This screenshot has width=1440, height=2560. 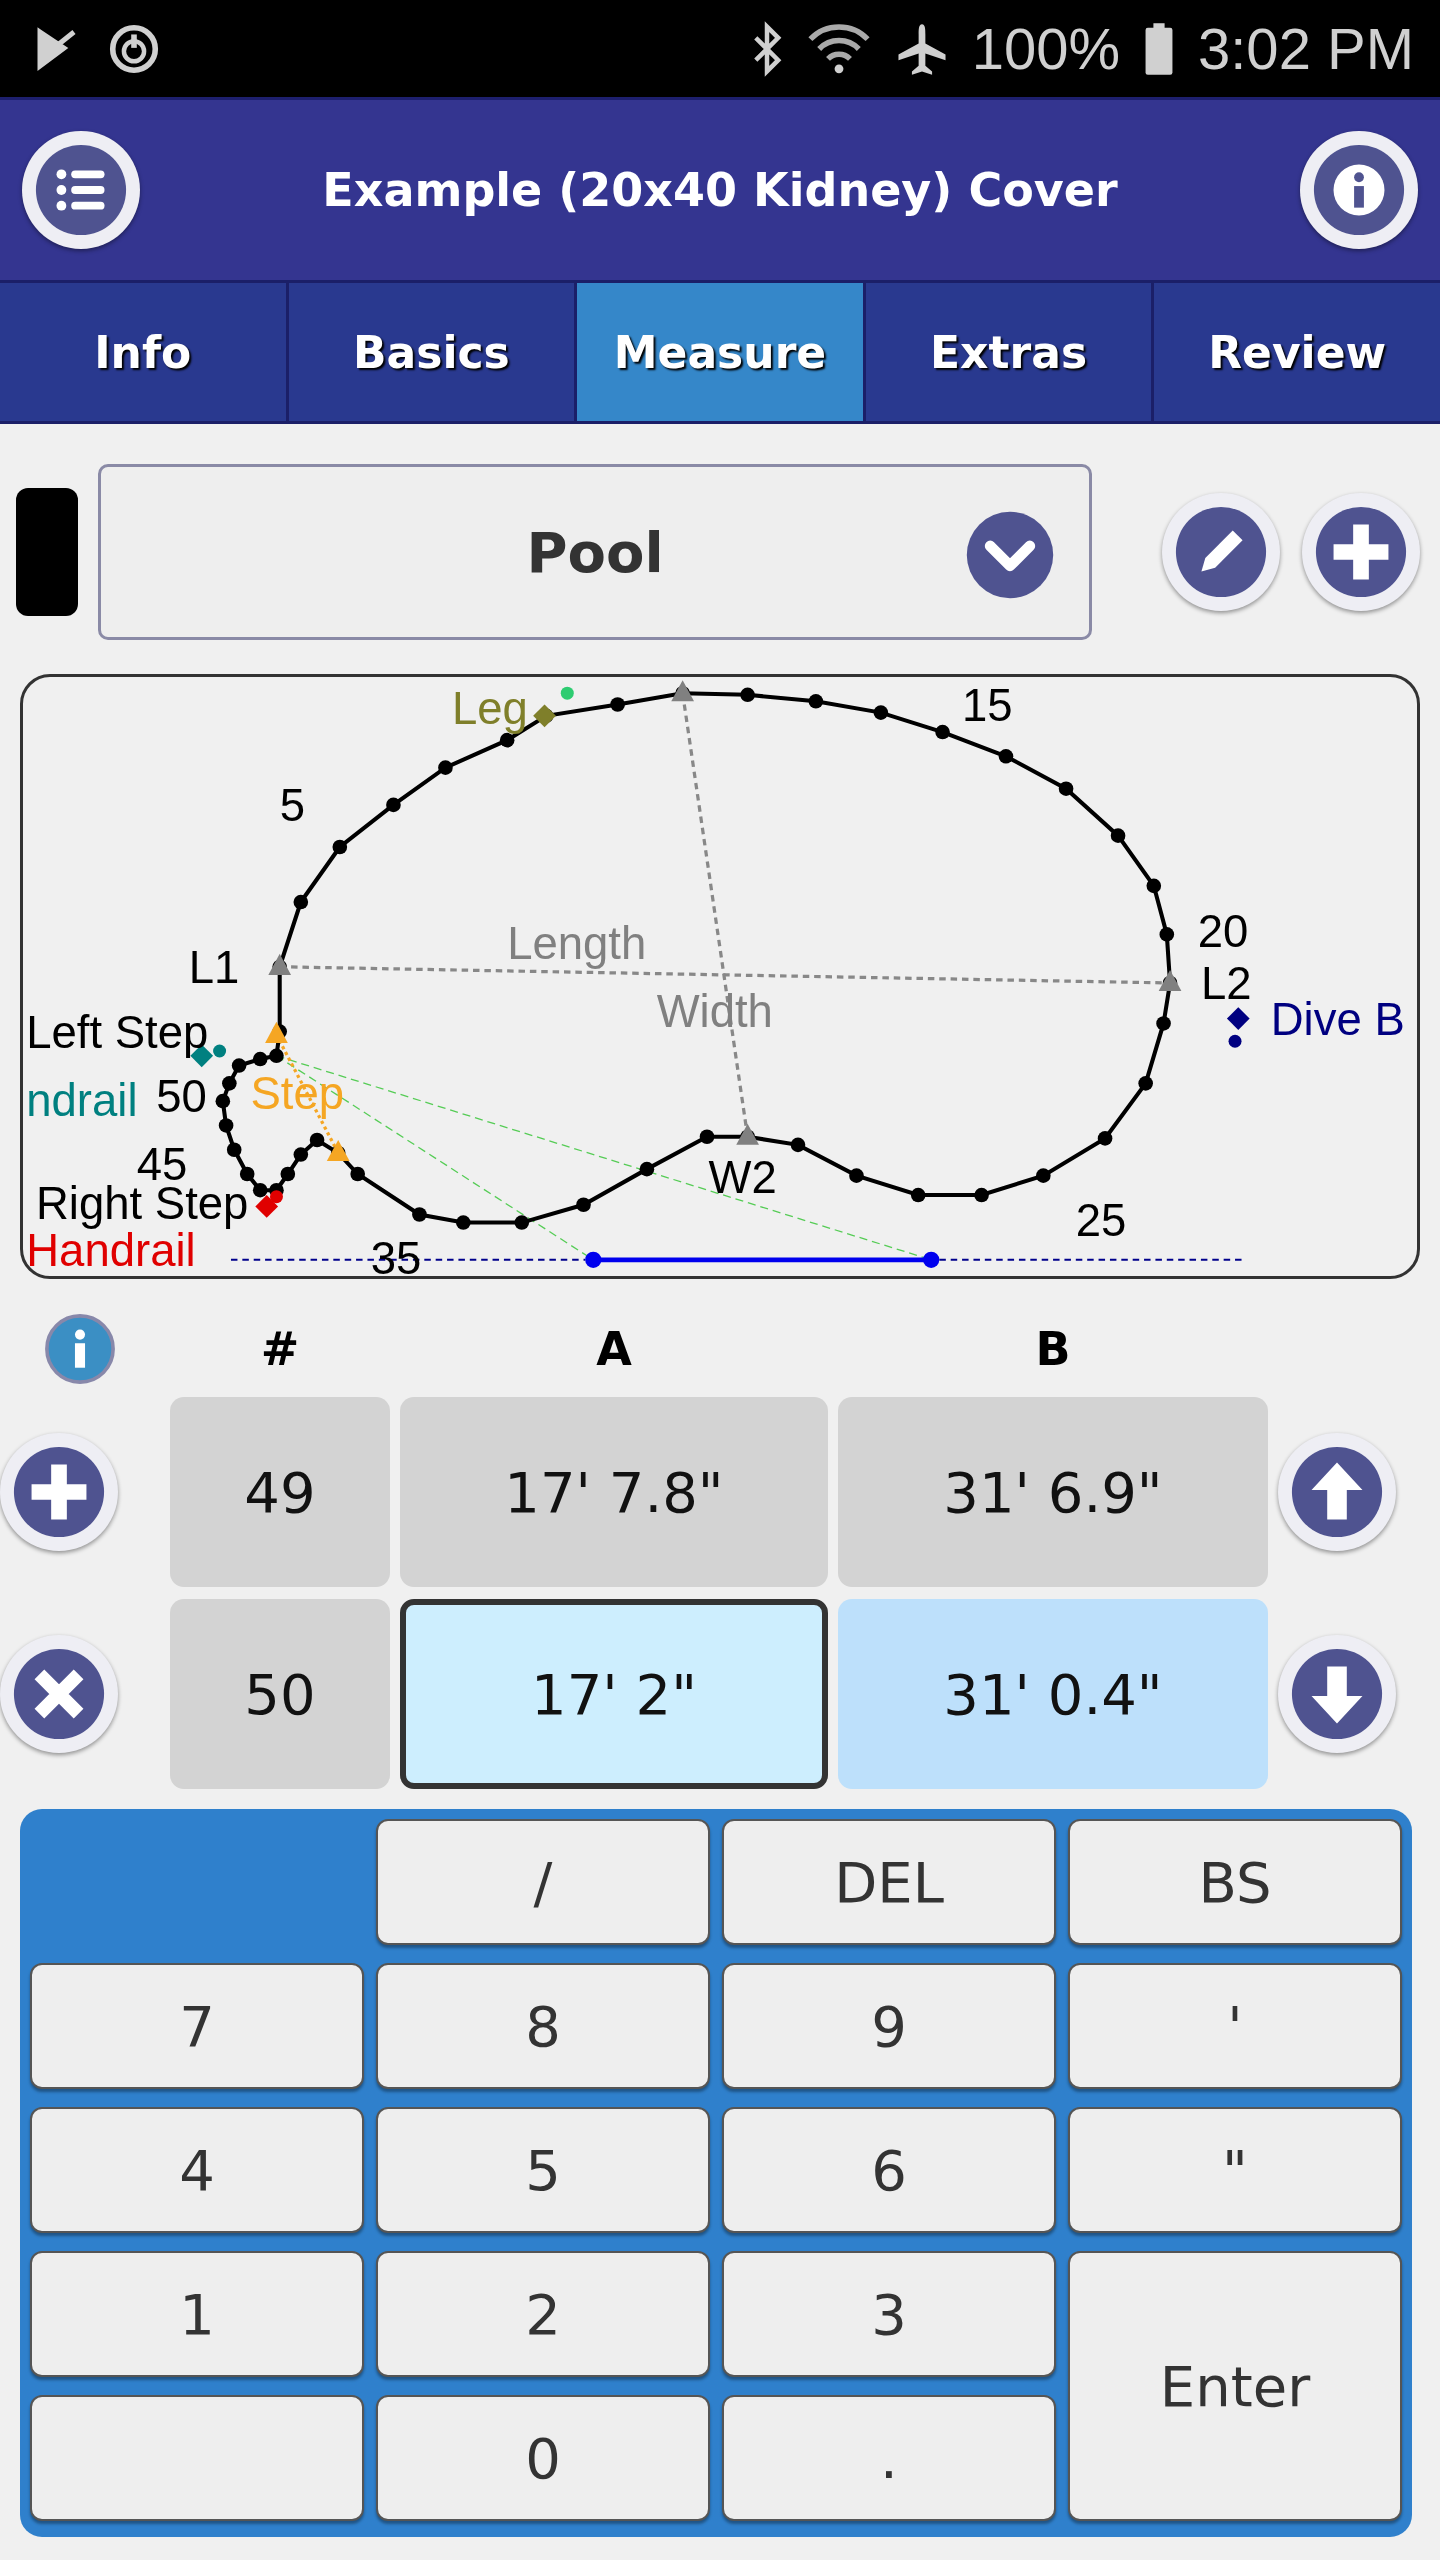 I want to click on diagram-label: L1, so click(x=214, y=967).